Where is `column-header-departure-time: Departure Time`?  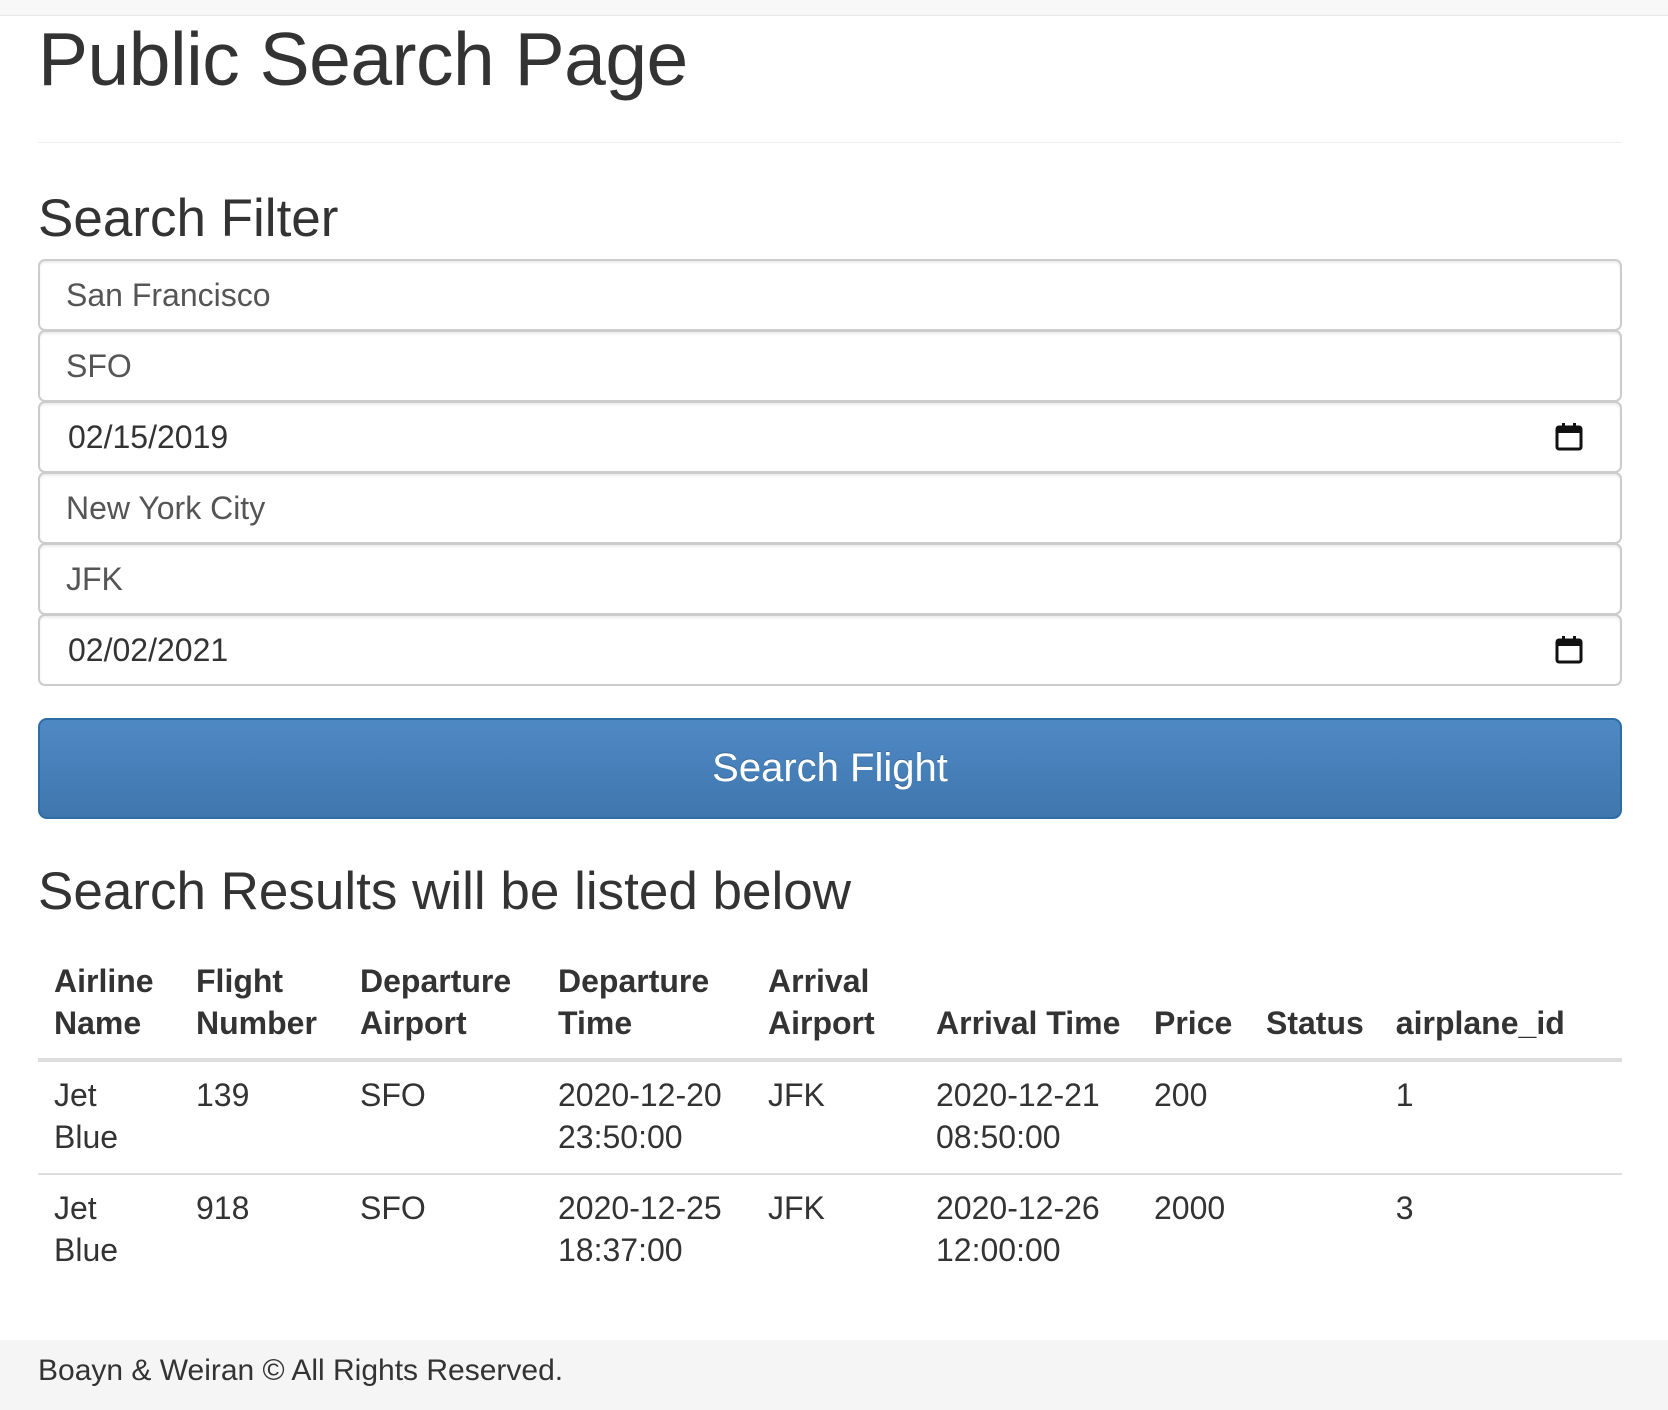
column-header-departure-time: Departure Time is located at coordinates (647, 1006).